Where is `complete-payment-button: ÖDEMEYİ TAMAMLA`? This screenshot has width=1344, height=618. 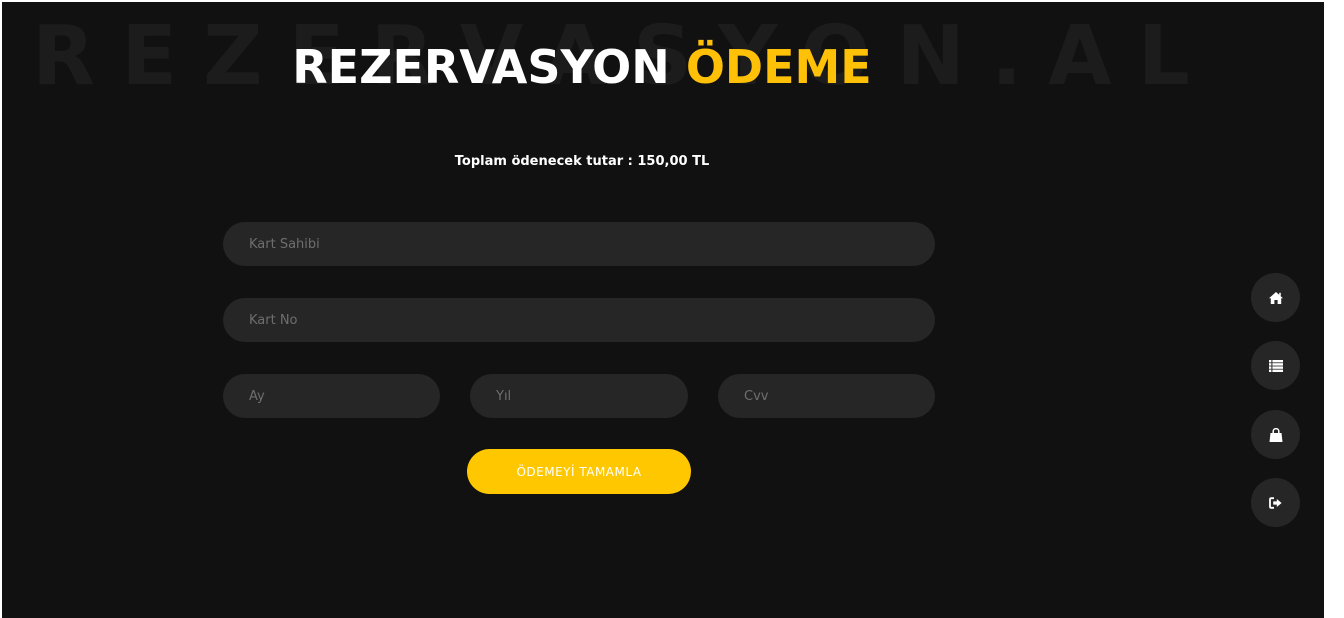 complete-payment-button: ÖDEMEYİ TAMAMLA is located at coordinates (579, 471).